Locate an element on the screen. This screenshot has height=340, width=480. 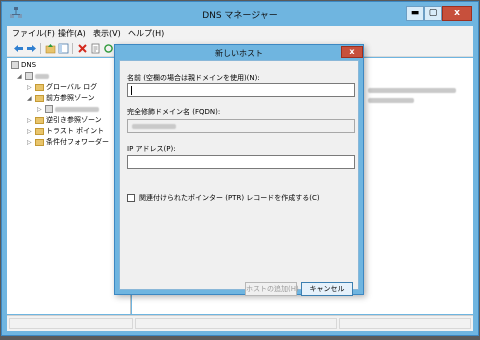
redacted-zone-name is located at coordinates (77, 109).